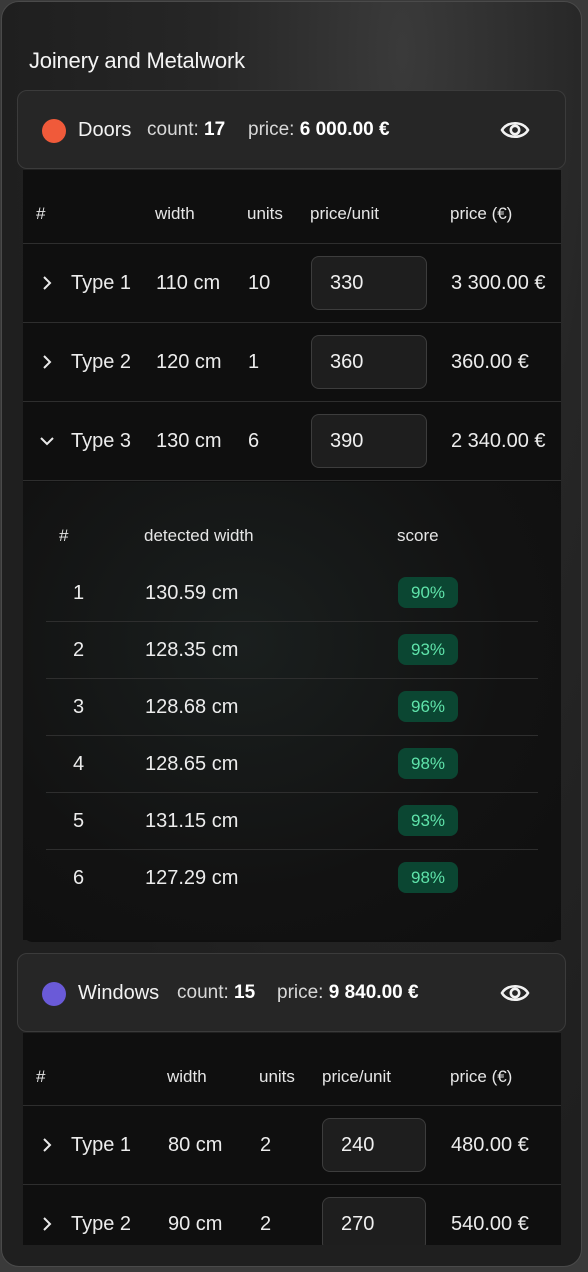  Describe the element at coordinates (64, 535) in the screenshot. I see `sub-col-header-number: #` at that location.